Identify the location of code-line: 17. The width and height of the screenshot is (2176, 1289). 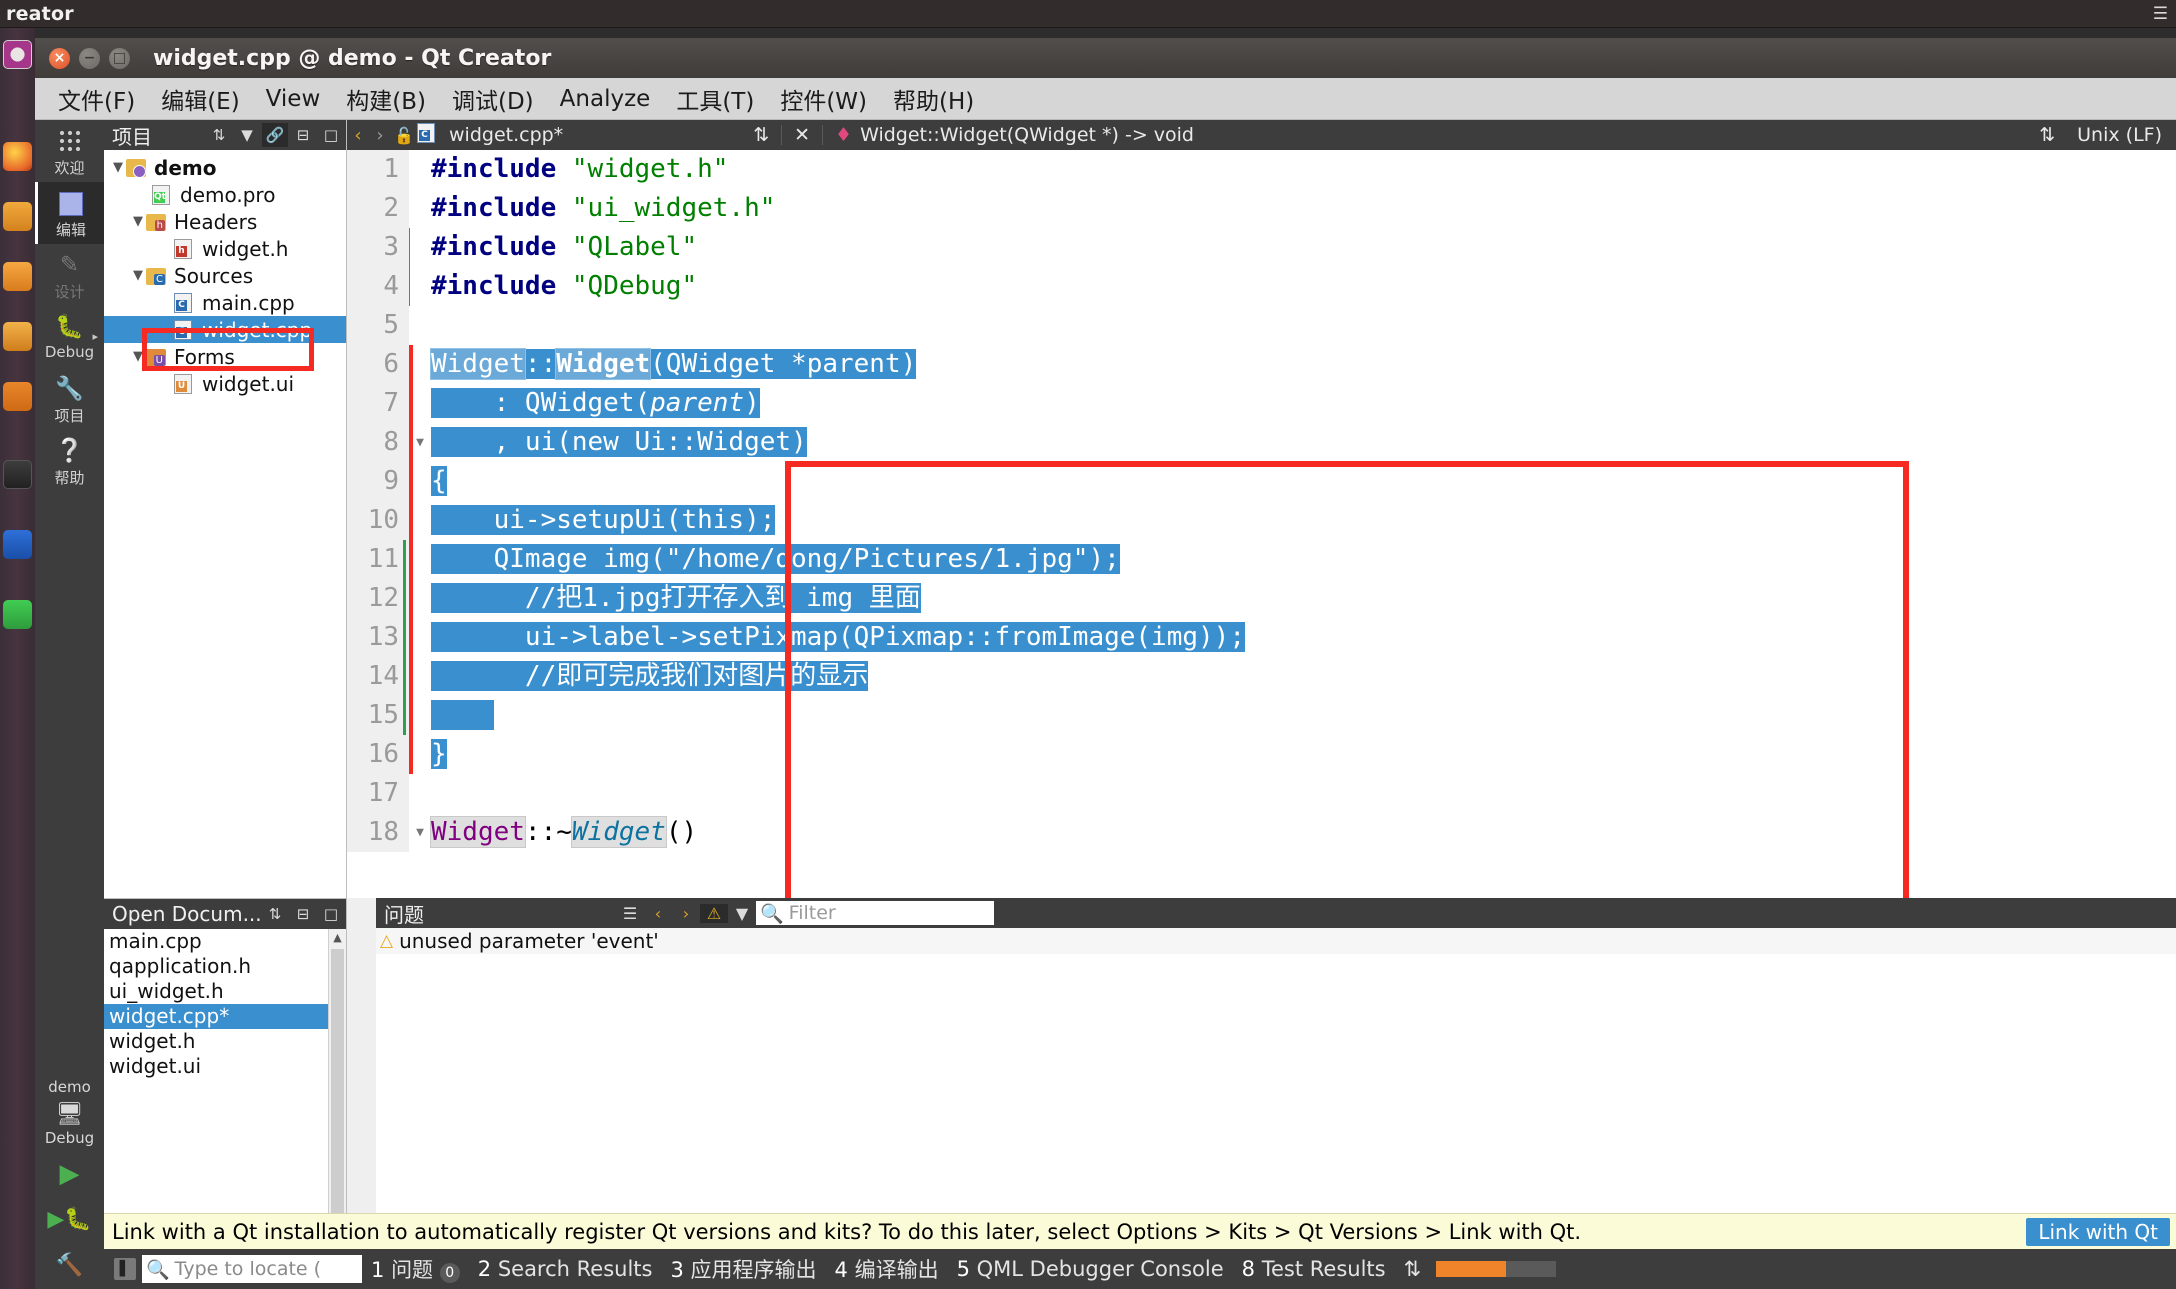
(1261, 793).